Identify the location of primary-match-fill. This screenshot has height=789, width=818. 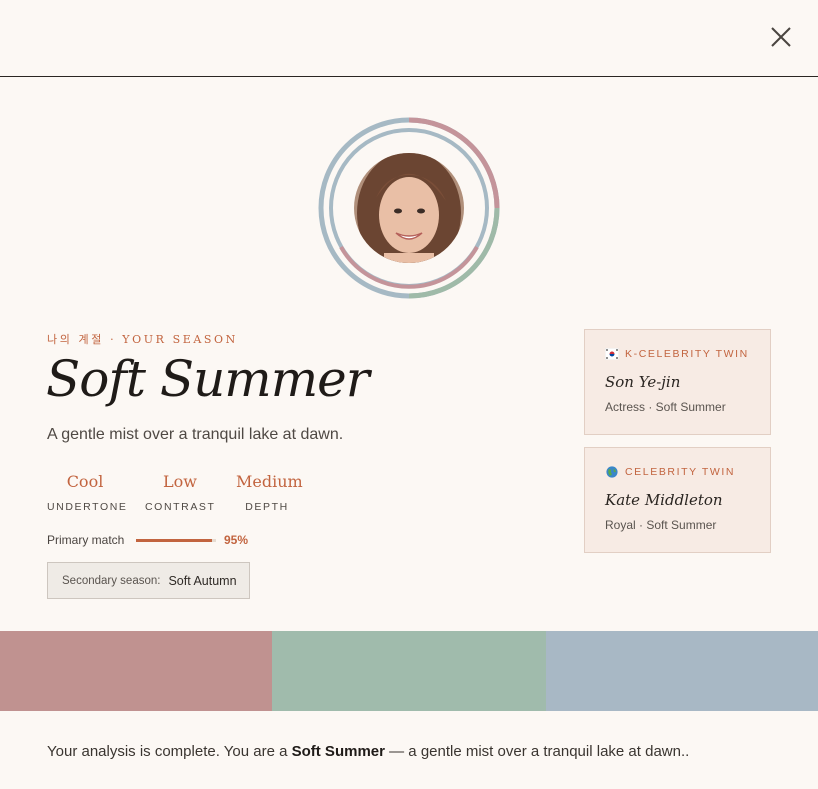
(174, 540).